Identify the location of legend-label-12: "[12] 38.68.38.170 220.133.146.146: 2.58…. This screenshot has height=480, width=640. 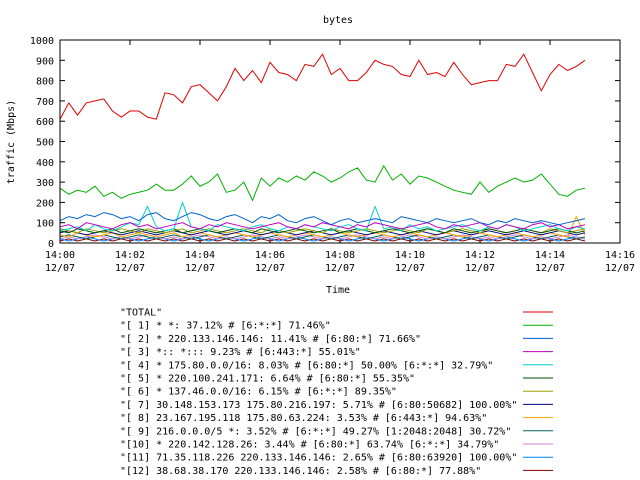
(300, 471).